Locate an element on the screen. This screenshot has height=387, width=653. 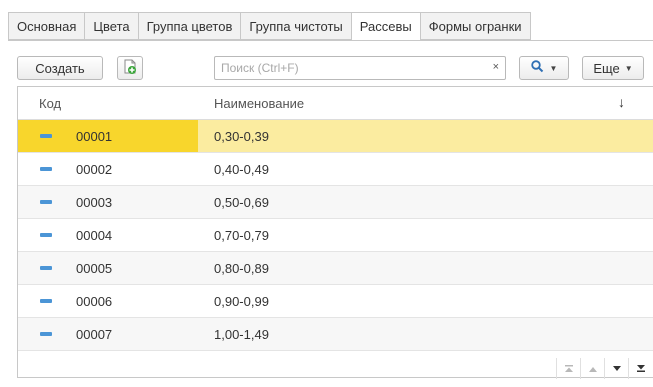
clear-search-icon: × is located at coordinates (496, 67).